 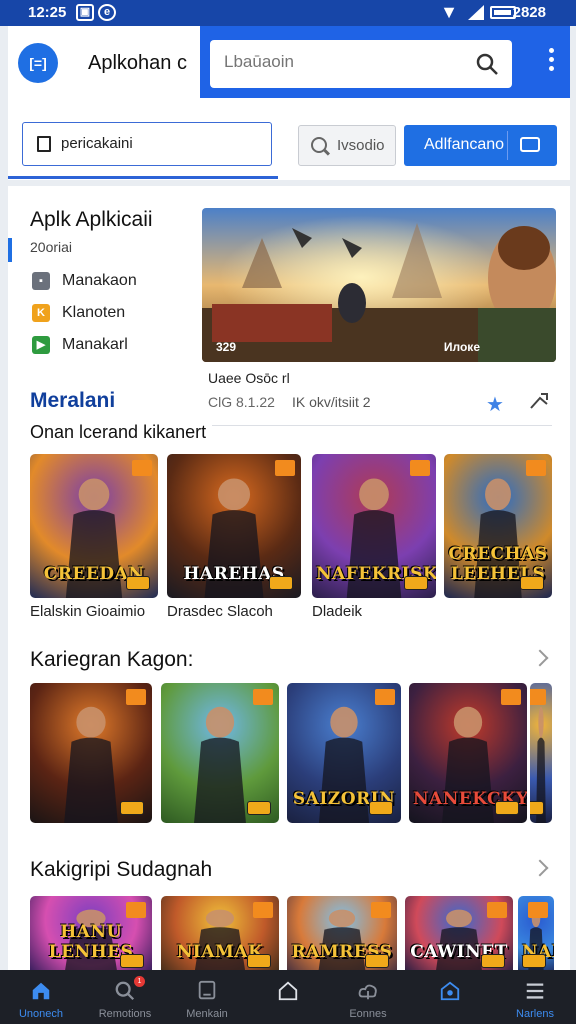 I want to click on primary-action-button: Adlfancano, so click(x=480, y=145).